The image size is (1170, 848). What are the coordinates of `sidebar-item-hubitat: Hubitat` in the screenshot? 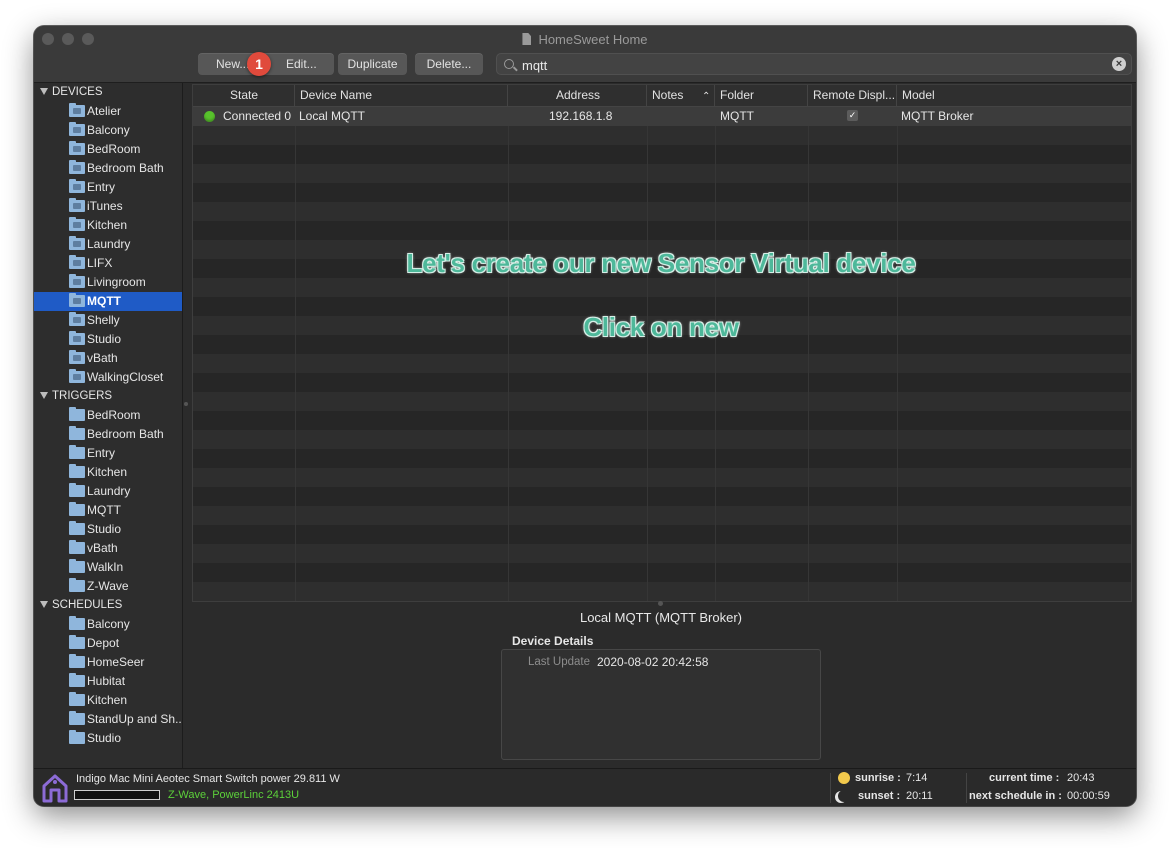 It's located at (108, 681).